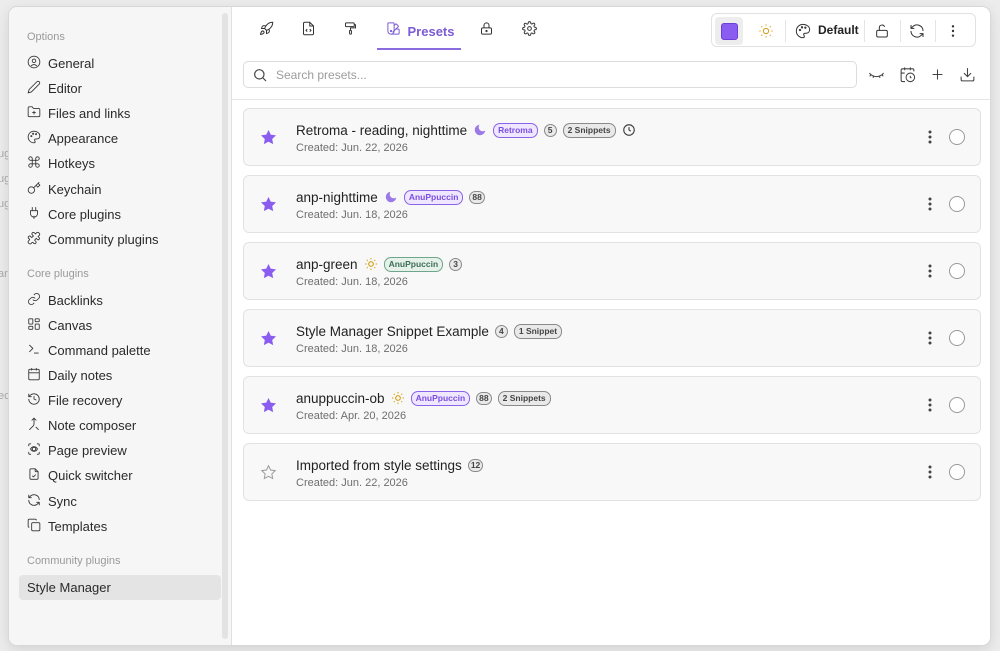  I want to click on calendar-icon, so click(34, 375).